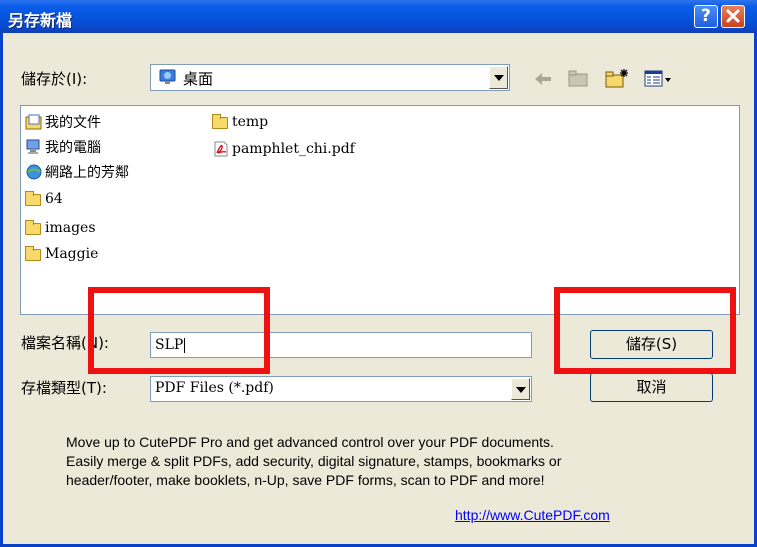 The width and height of the screenshot is (757, 547). What do you see at coordinates (34, 172) in the screenshot?
I see `network-places-icon` at bounding box center [34, 172].